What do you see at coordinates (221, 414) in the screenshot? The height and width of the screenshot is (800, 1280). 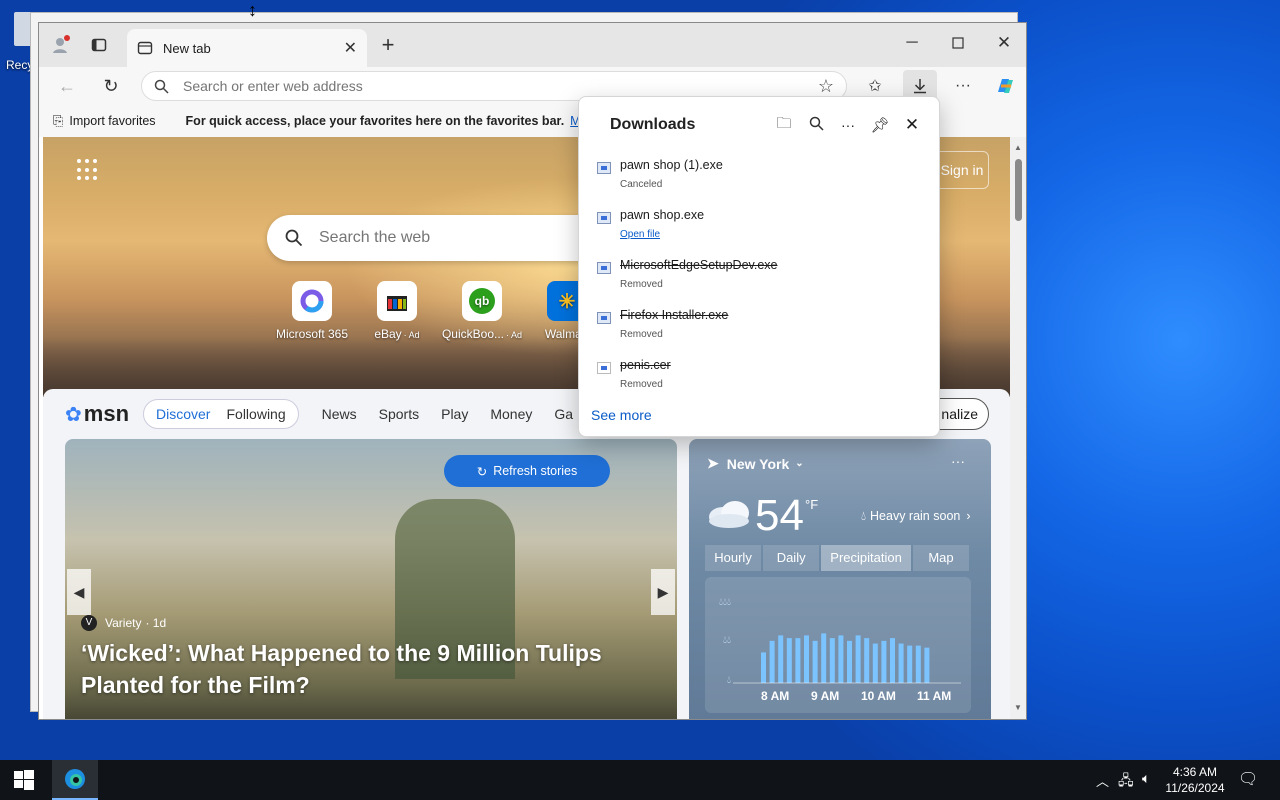 I see `msn-tab-group: Discover Following` at bounding box center [221, 414].